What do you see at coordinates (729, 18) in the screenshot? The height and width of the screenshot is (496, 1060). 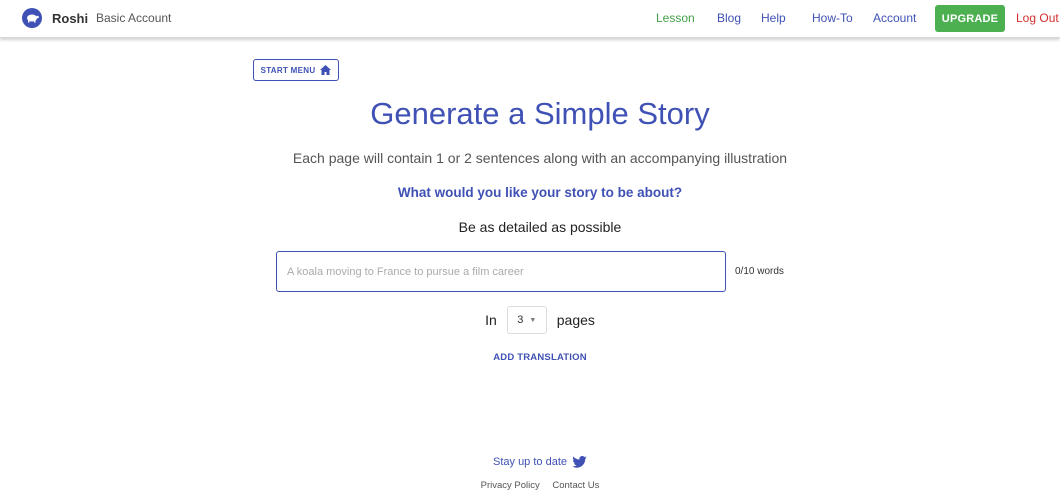 I see `nav-blog: Blog` at bounding box center [729, 18].